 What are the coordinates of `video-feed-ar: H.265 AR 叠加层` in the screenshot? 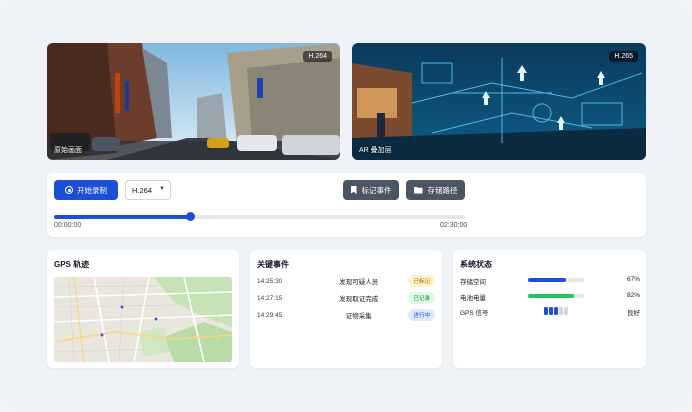 It's located at (499, 101).